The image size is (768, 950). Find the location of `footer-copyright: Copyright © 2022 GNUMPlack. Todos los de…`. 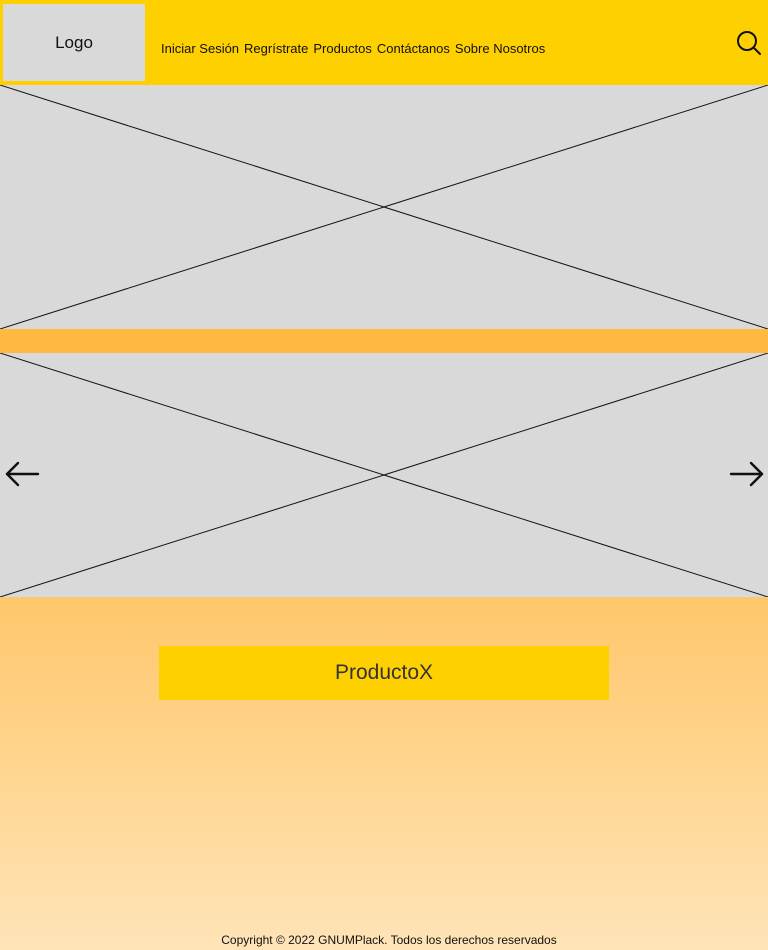

footer-copyright: Copyright © 2022 GNUMPlack. Todos los de… is located at coordinates (389, 940).